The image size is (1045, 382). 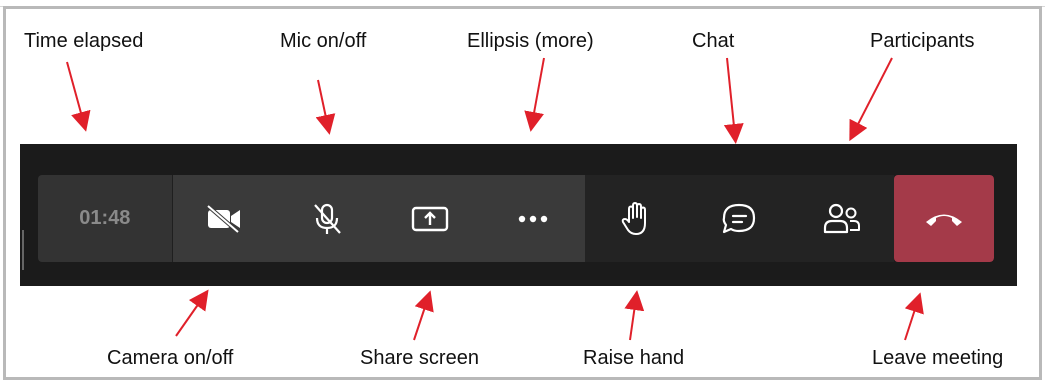 What do you see at coordinates (733, 100) in the screenshot?
I see `arrow-chat` at bounding box center [733, 100].